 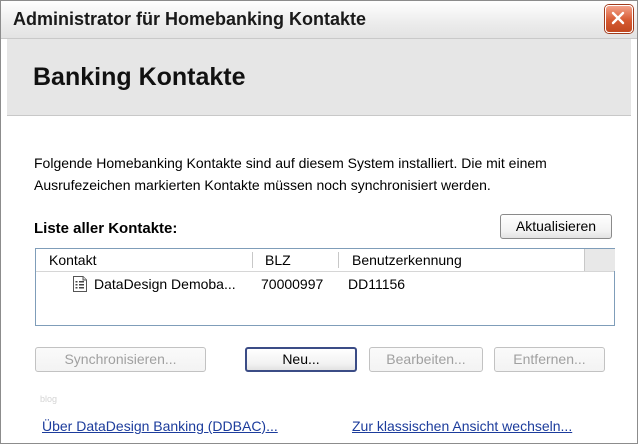 I want to click on column-header-filler, so click(x=599, y=260).